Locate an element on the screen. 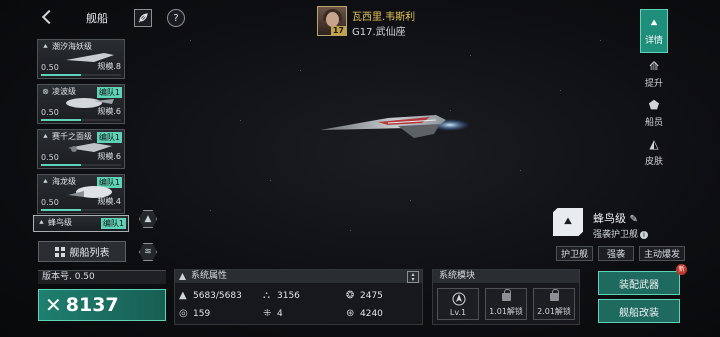 The height and width of the screenshot is (337, 720). module-slot-1: Lv.1 is located at coordinates (458, 304).